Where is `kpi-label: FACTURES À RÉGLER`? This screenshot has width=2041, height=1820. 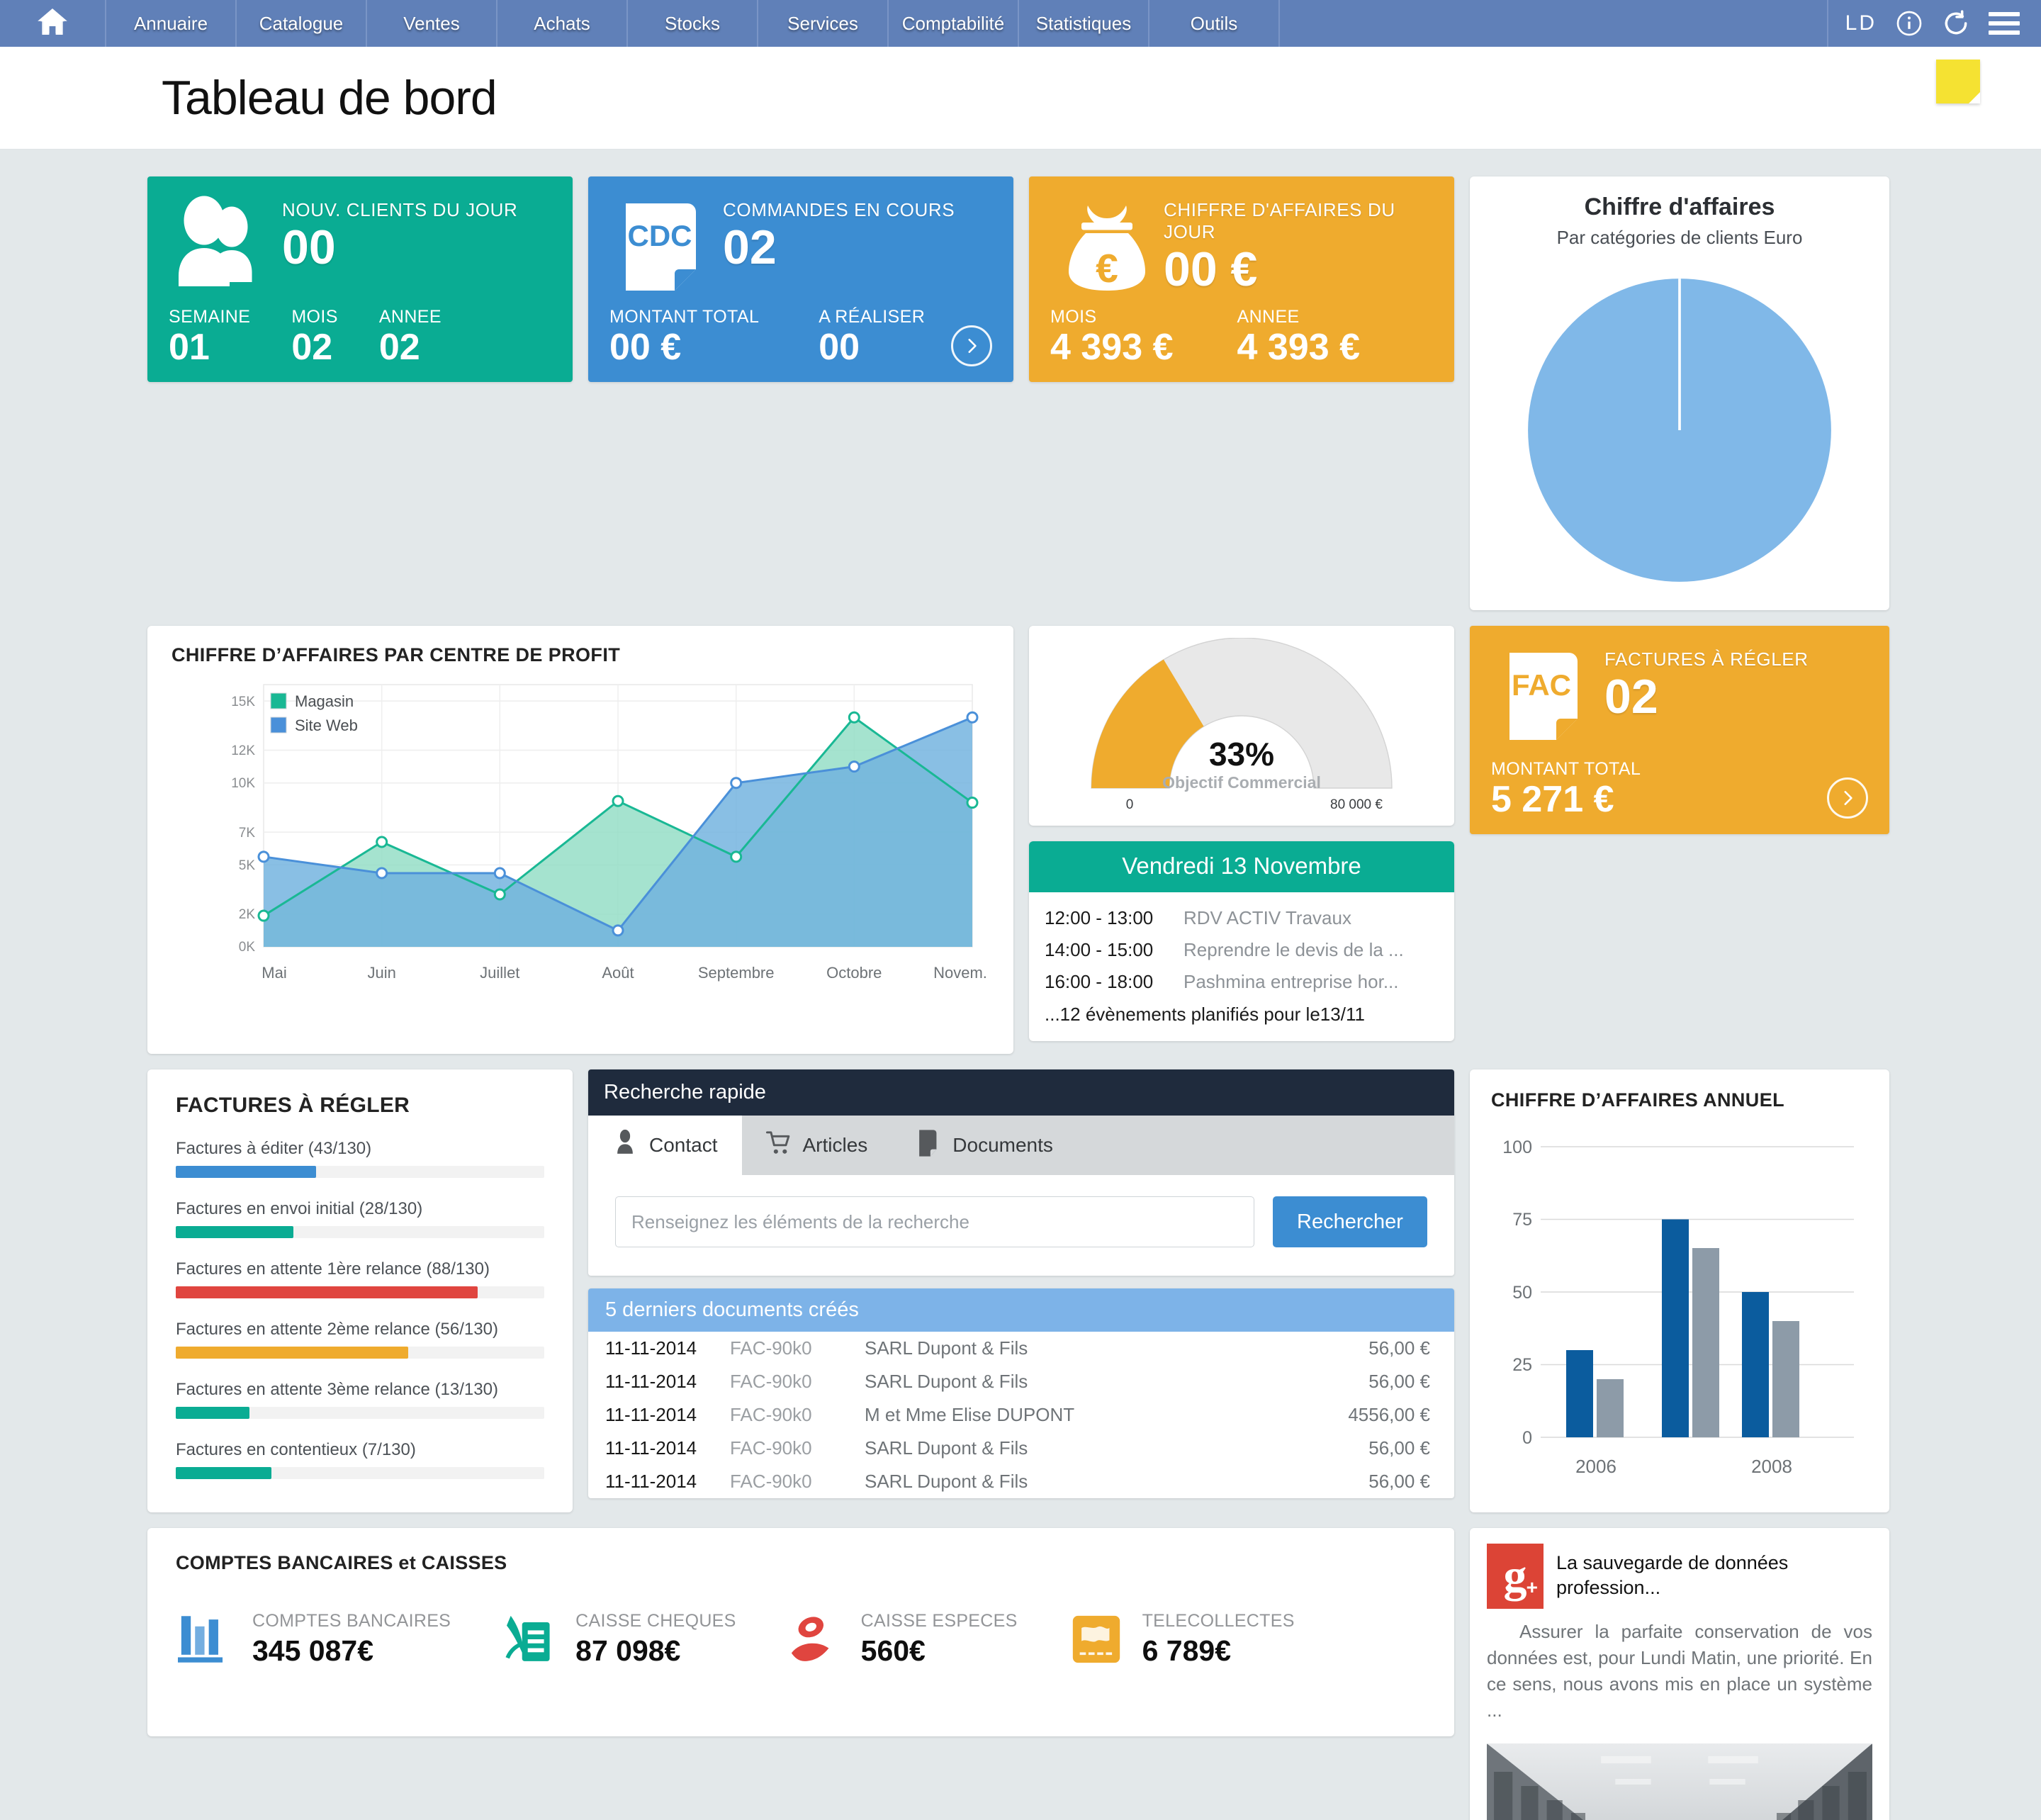 kpi-label: FACTURES À RÉGLER is located at coordinates (1706, 659).